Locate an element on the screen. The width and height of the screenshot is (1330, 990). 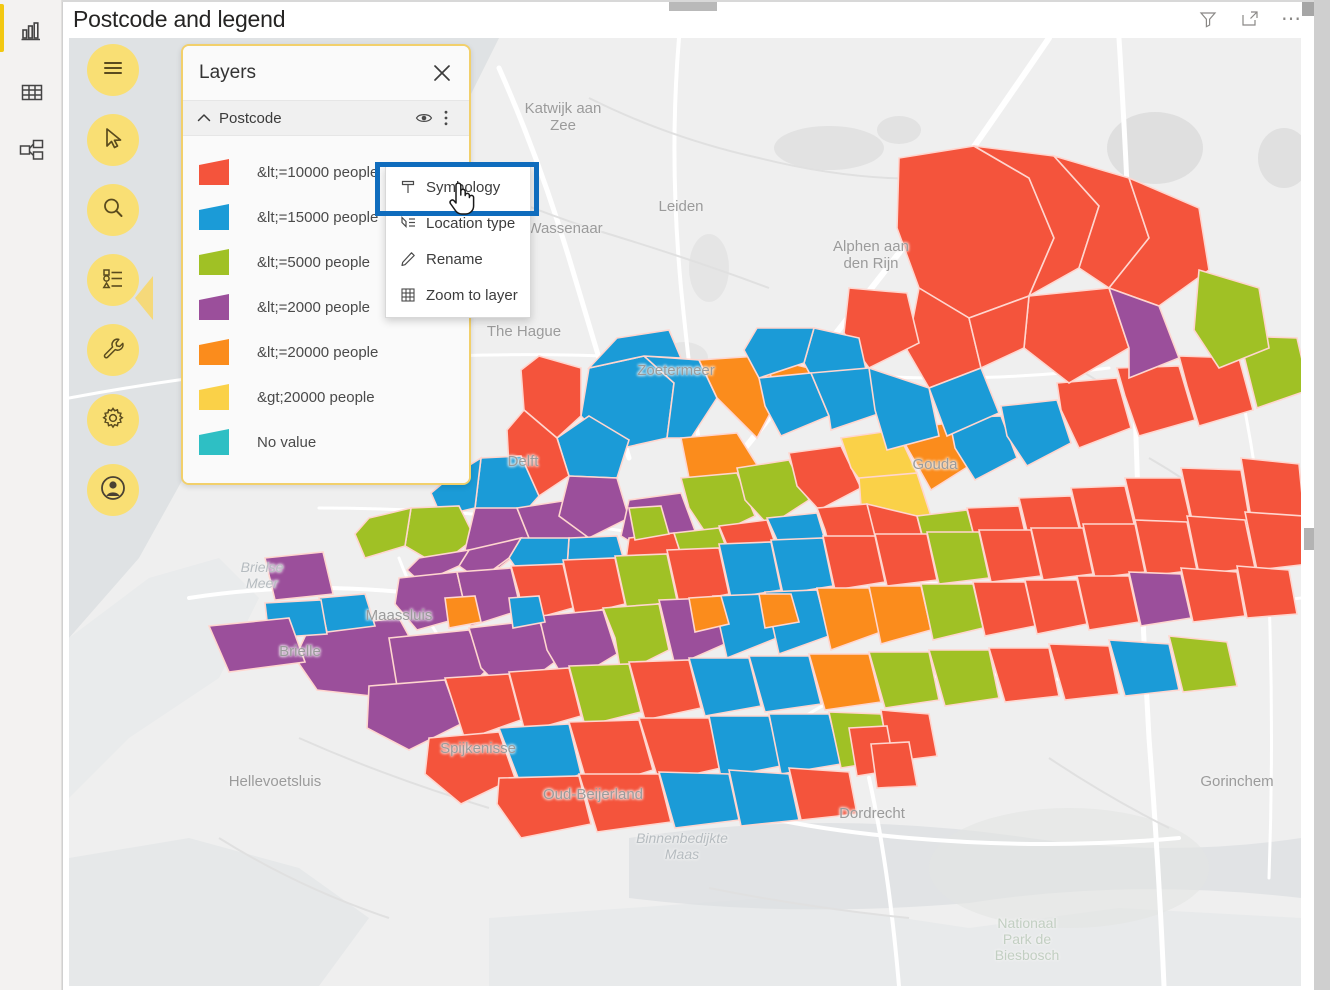
legend-item: No value is located at coordinates (326, 442).